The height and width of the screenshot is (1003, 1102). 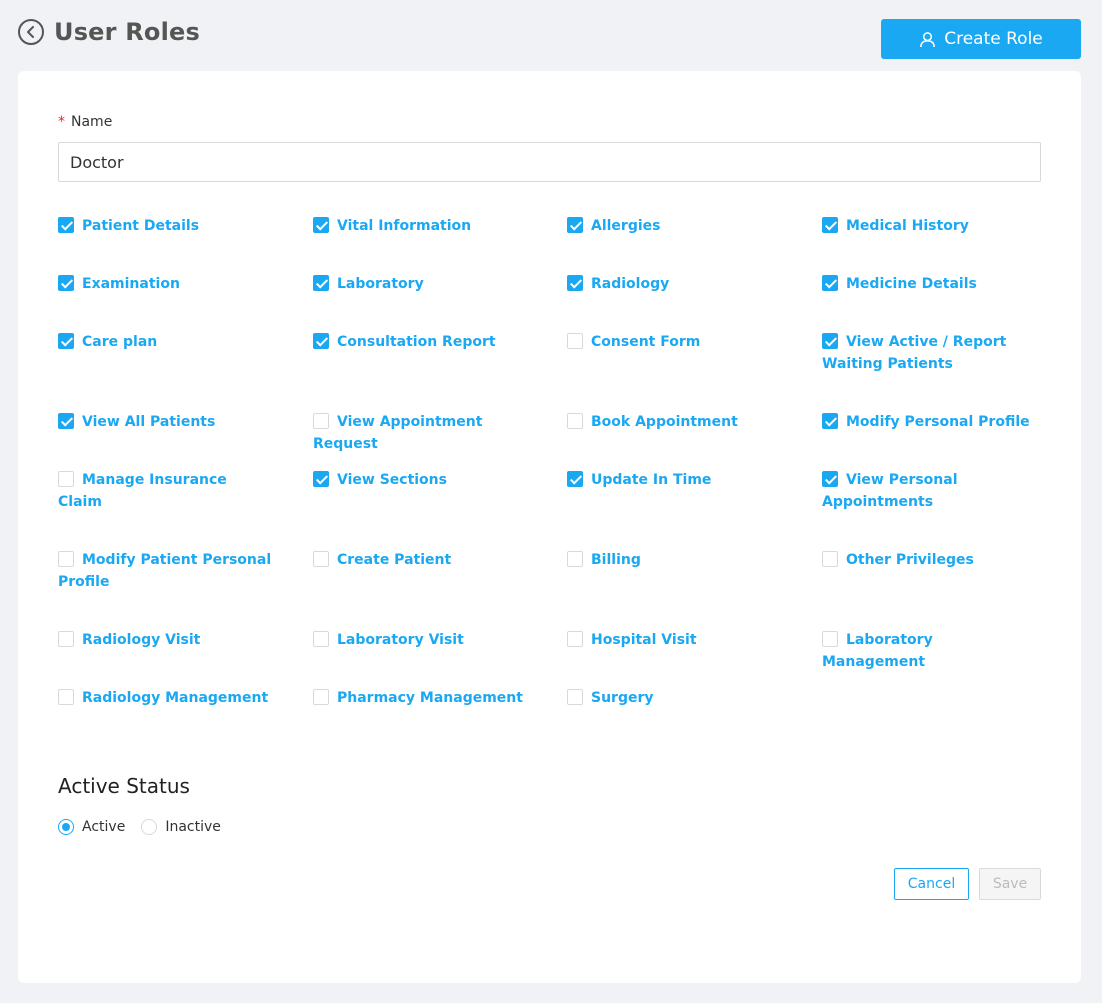 What do you see at coordinates (929, 226) in the screenshot?
I see `permission-medical-history: Medical History` at bounding box center [929, 226].